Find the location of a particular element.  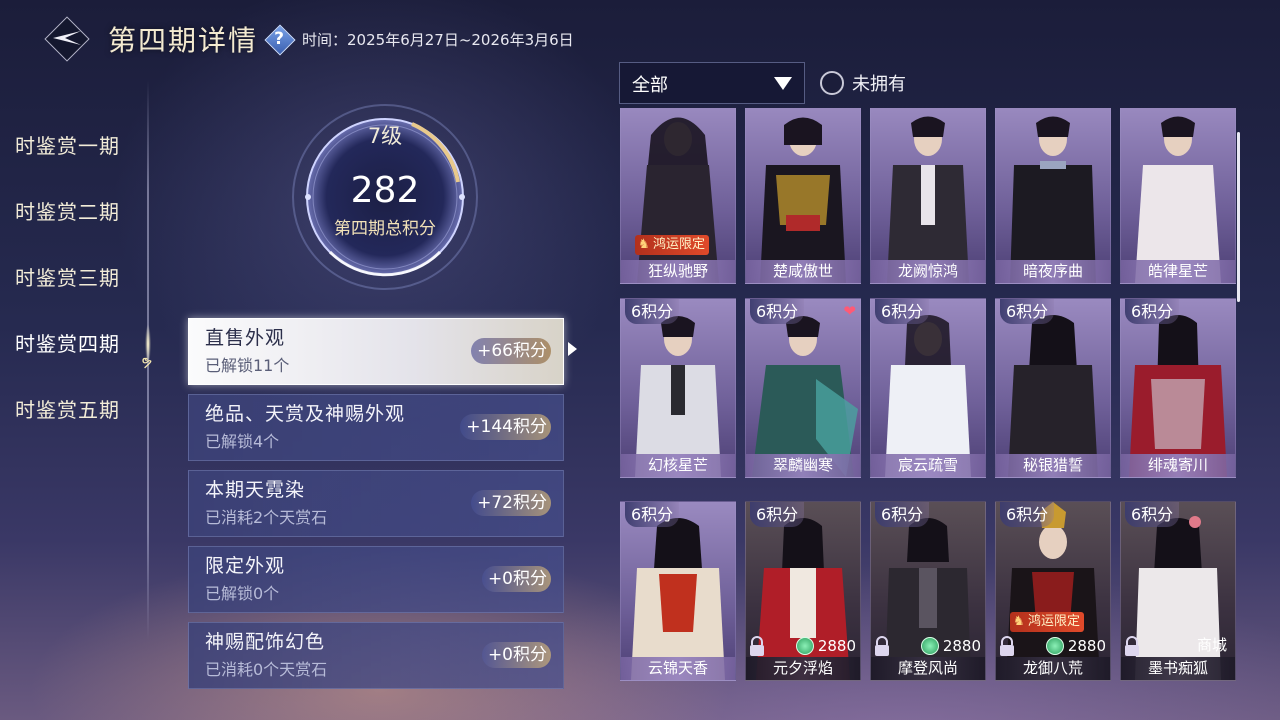

sidebar-item-period-3: 时鉴赏三期 is located at coordinates (75, 283).